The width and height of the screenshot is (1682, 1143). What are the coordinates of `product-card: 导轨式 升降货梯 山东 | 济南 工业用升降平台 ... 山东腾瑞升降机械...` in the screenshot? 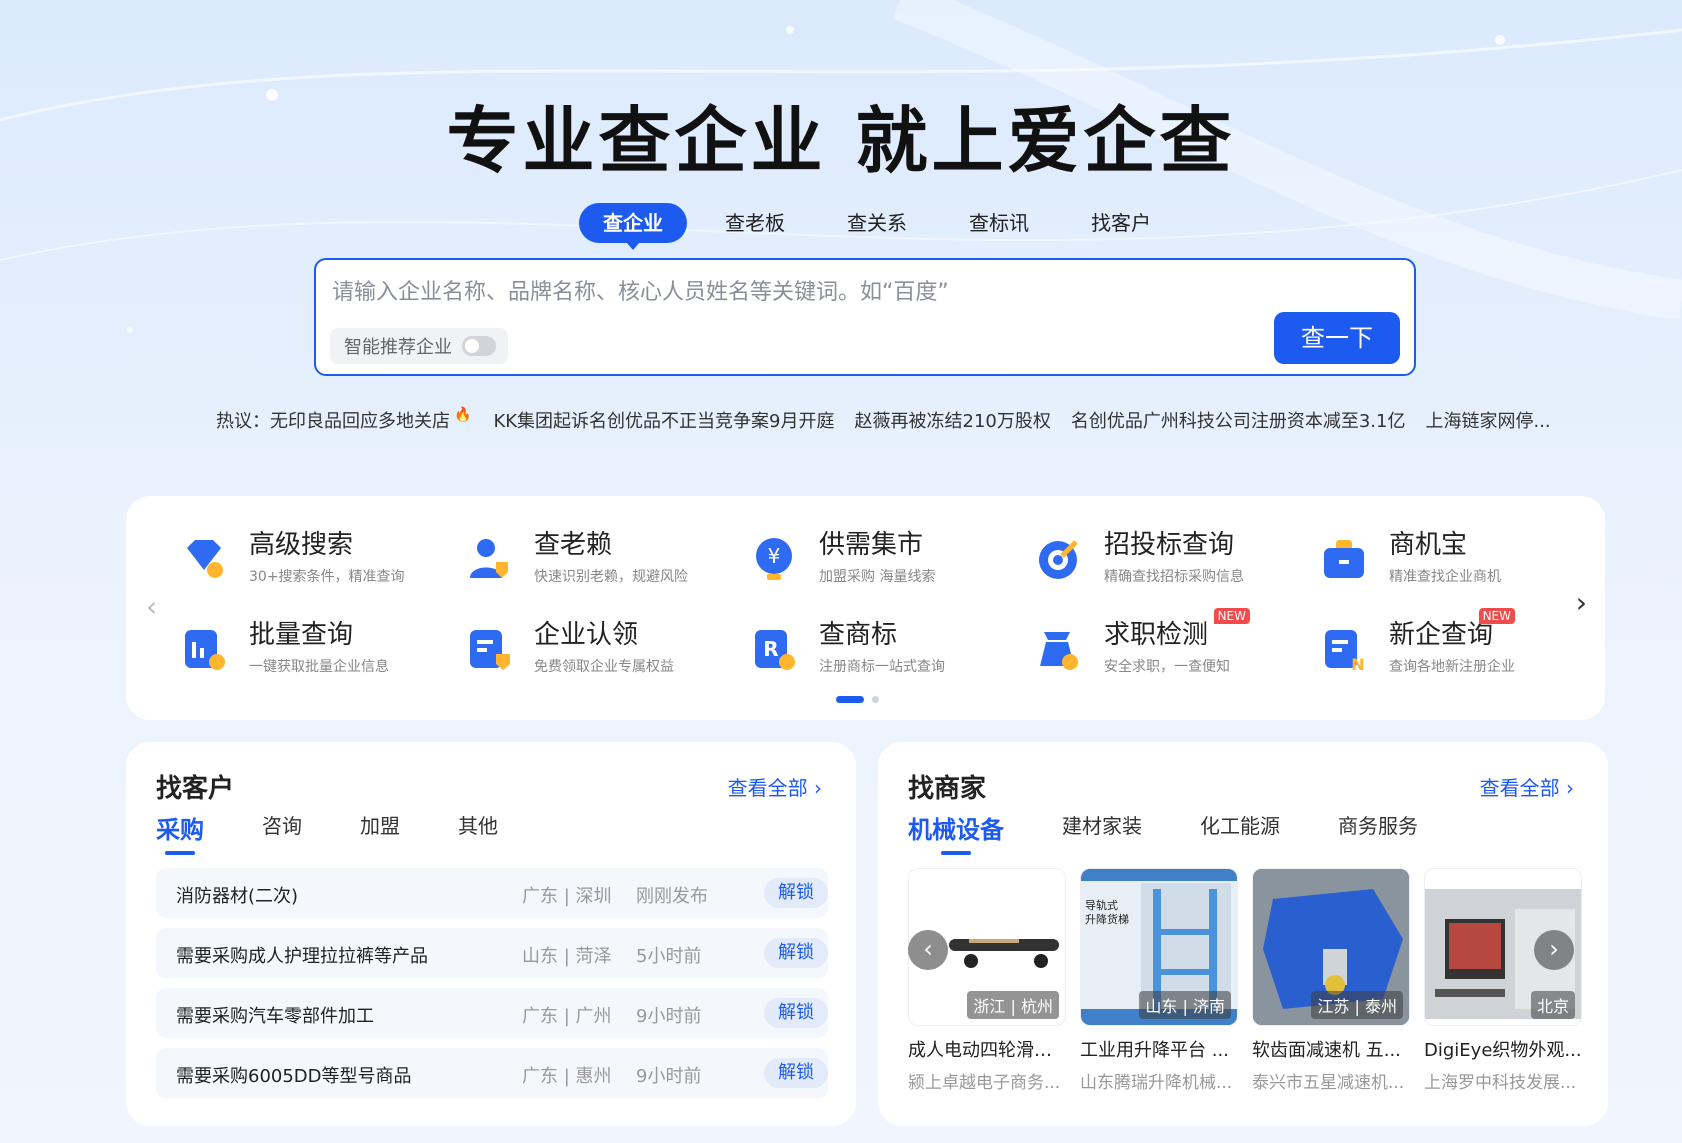 It's located at (1159, 980).